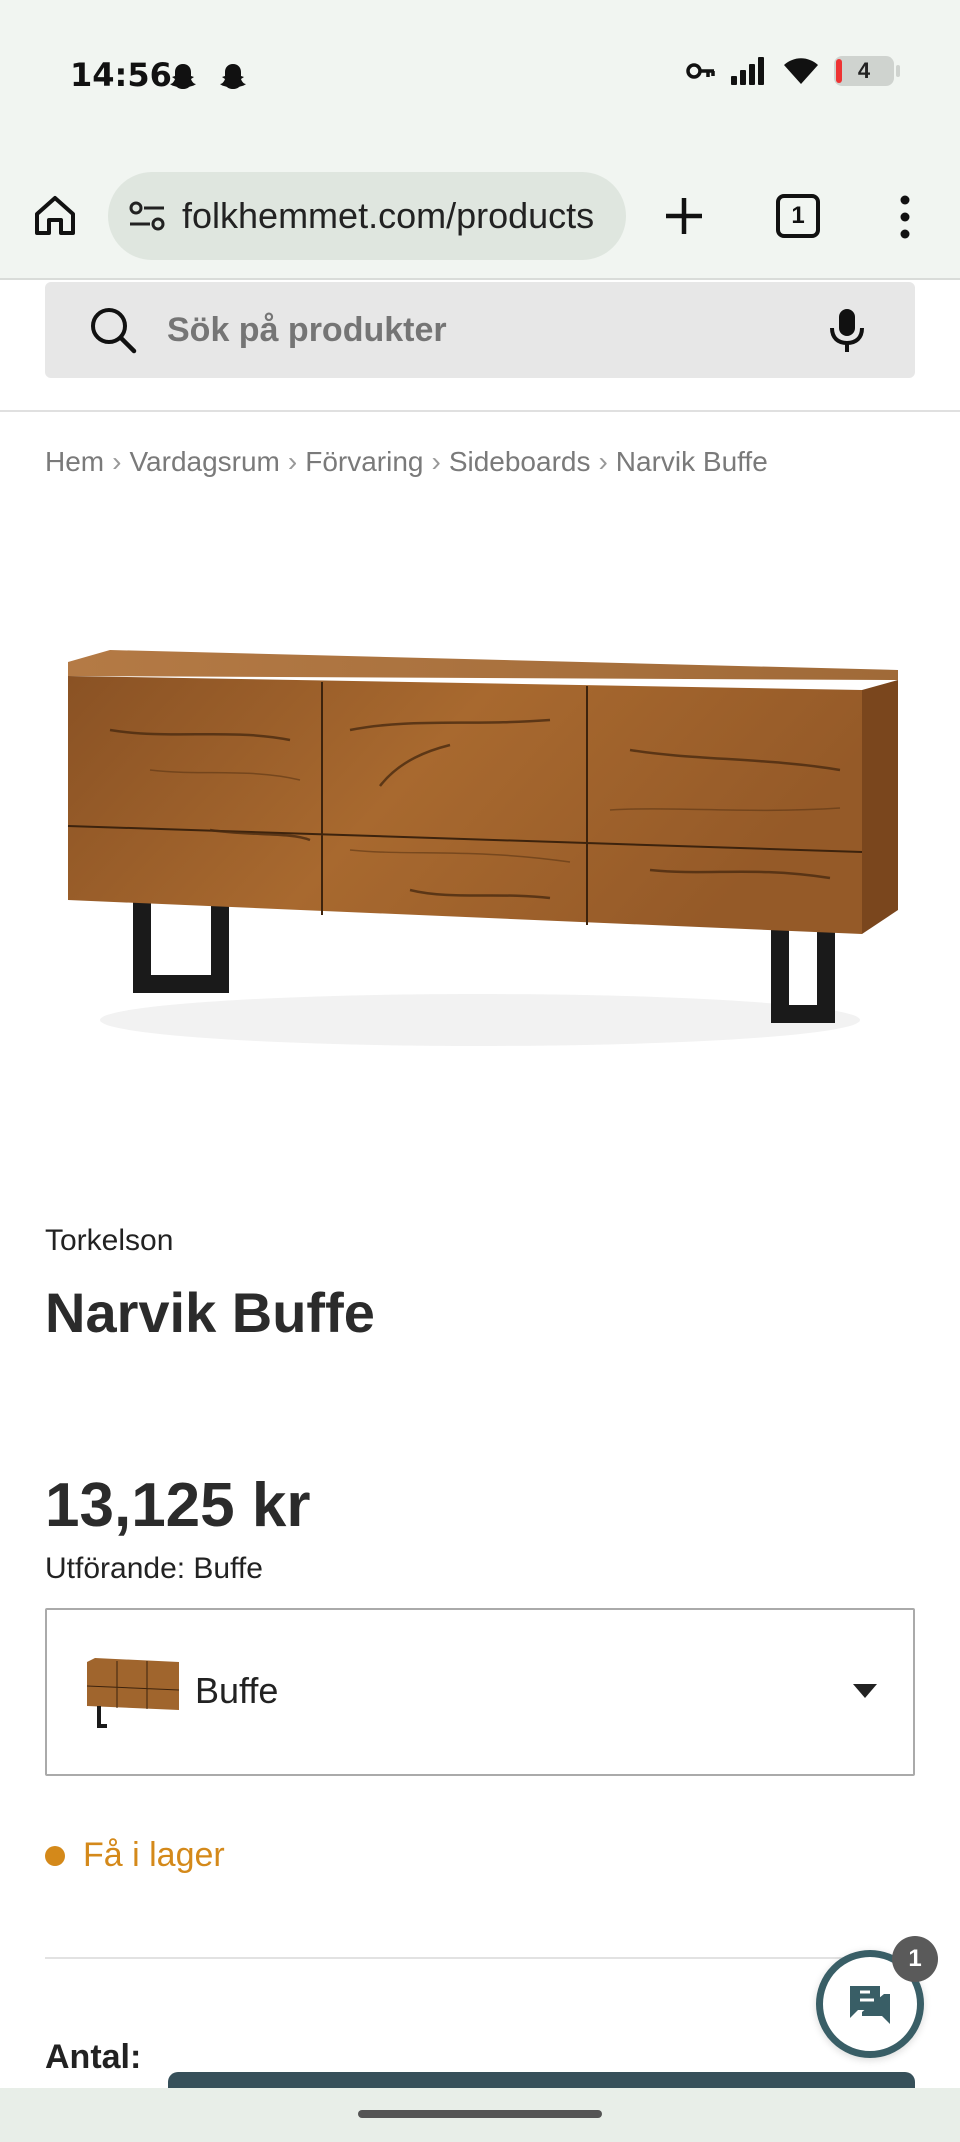 The width and height of the screenshot is (960, 2142). Describe the element at coordinates (480, 1692) in the screenshot. I see `variant-select: Buffe` at that location.